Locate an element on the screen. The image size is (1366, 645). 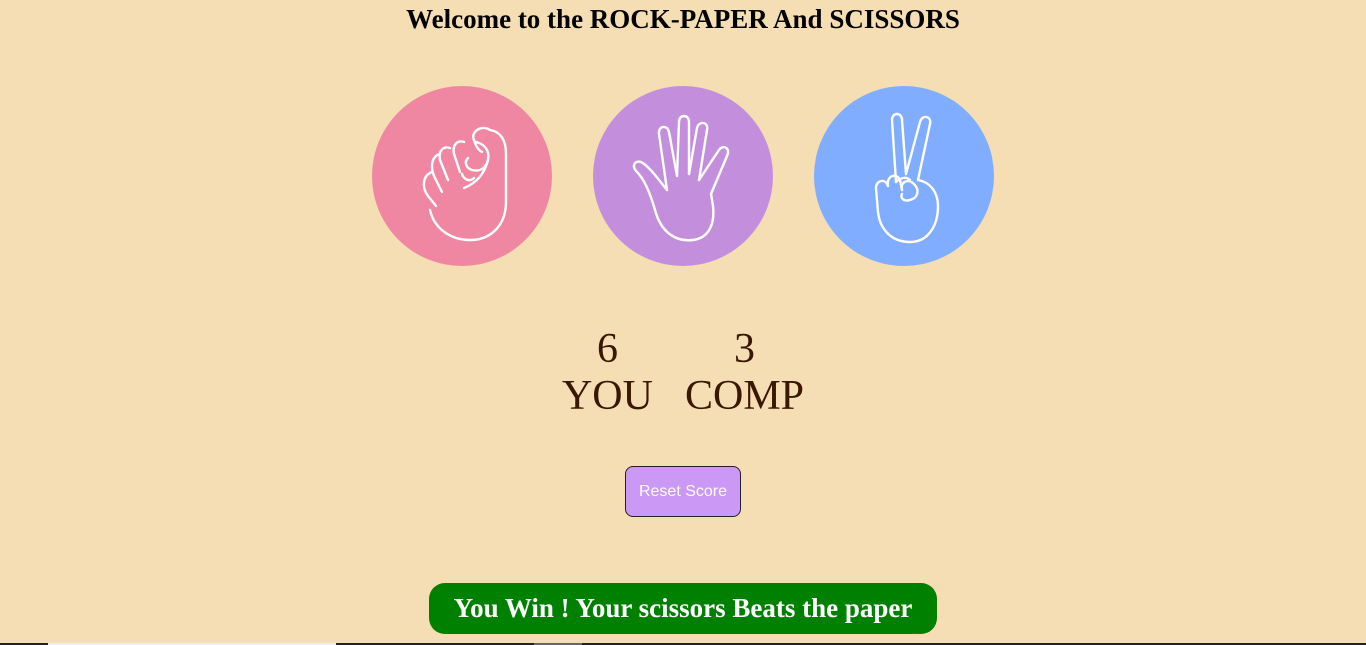
comp-score-block: 3 COMP is located at coordinates (744, 373).